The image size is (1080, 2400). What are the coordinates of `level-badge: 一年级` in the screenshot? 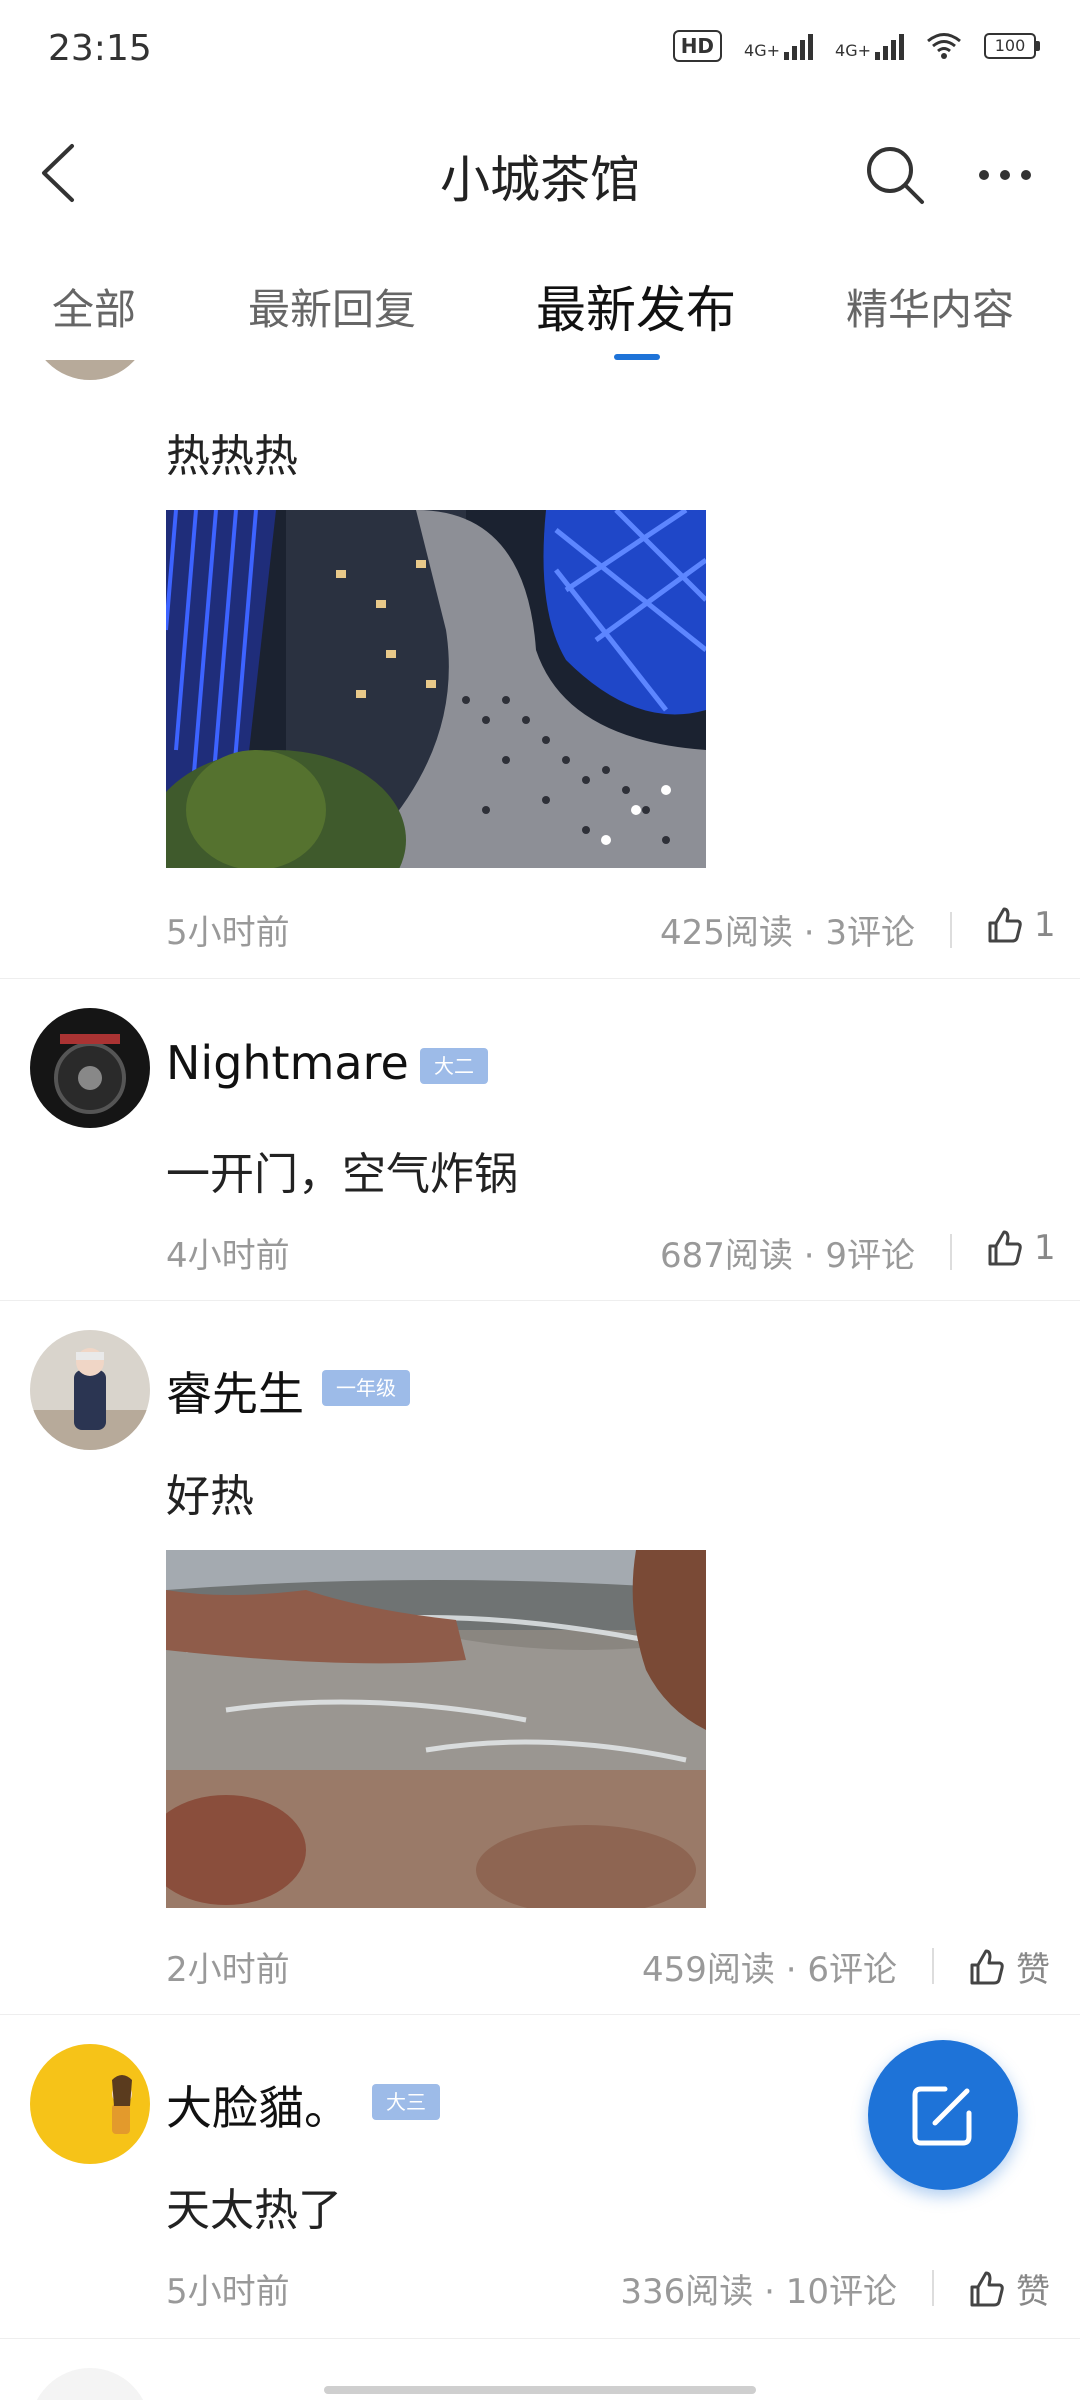 It's located at (366, 1388).